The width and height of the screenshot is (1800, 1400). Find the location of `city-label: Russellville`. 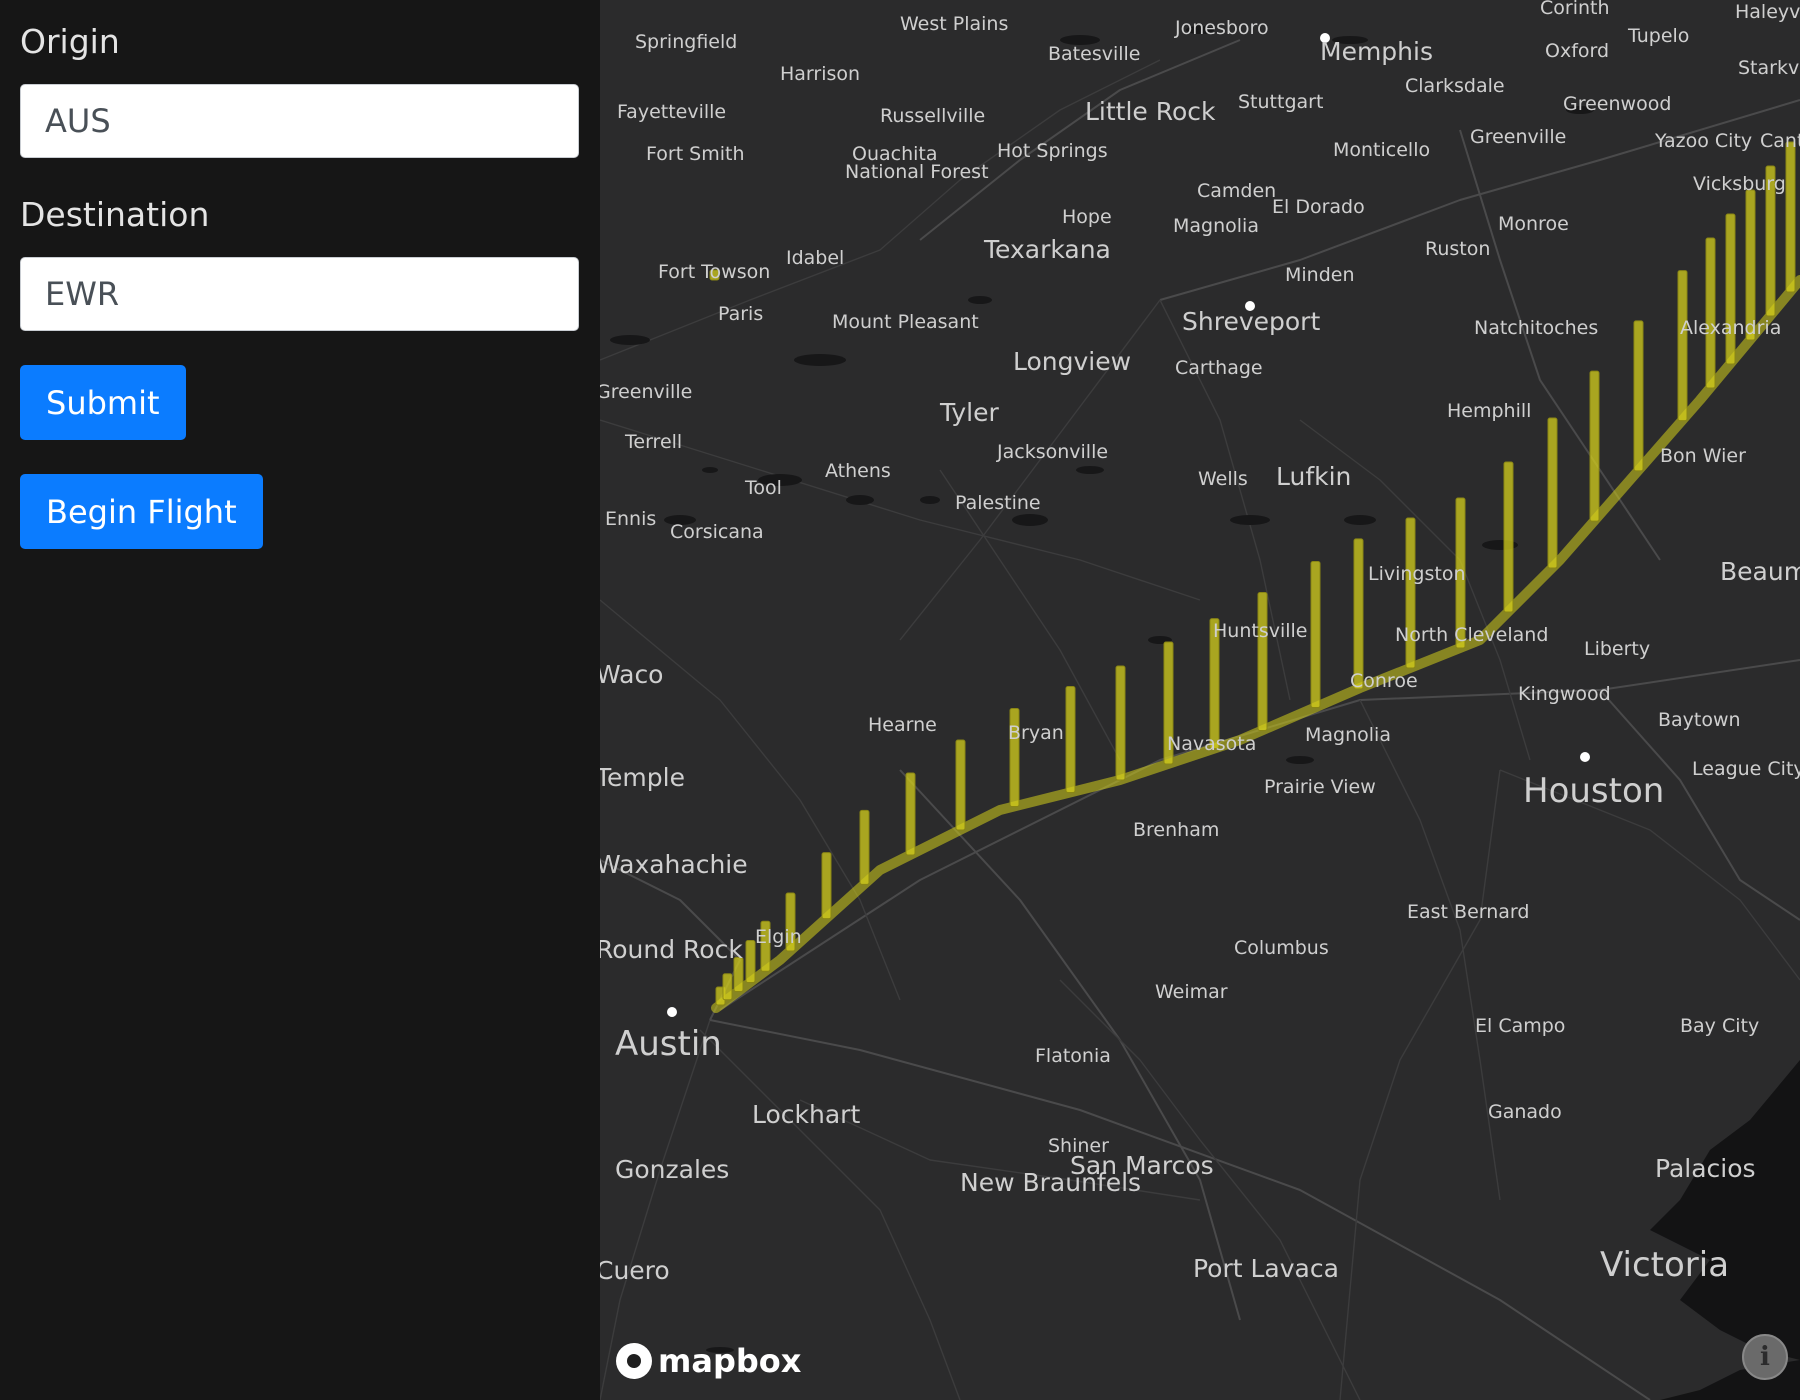

city-label: Russellville is located at coordinates (932, 116).